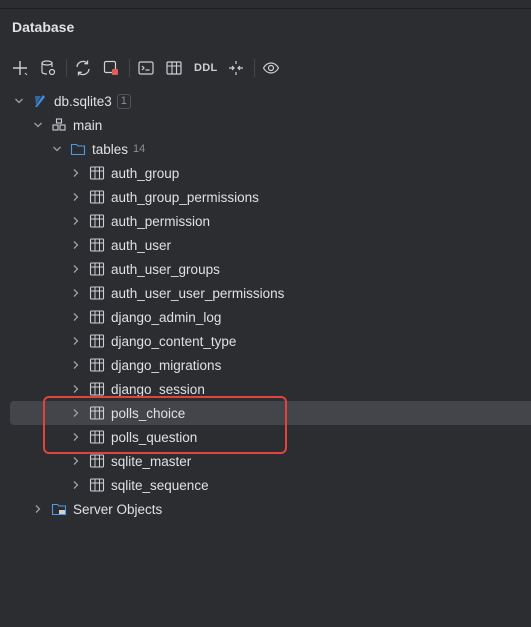 This screenshot has width=531, height=627. I want to click on disconnect-icon, so click(111, 68).